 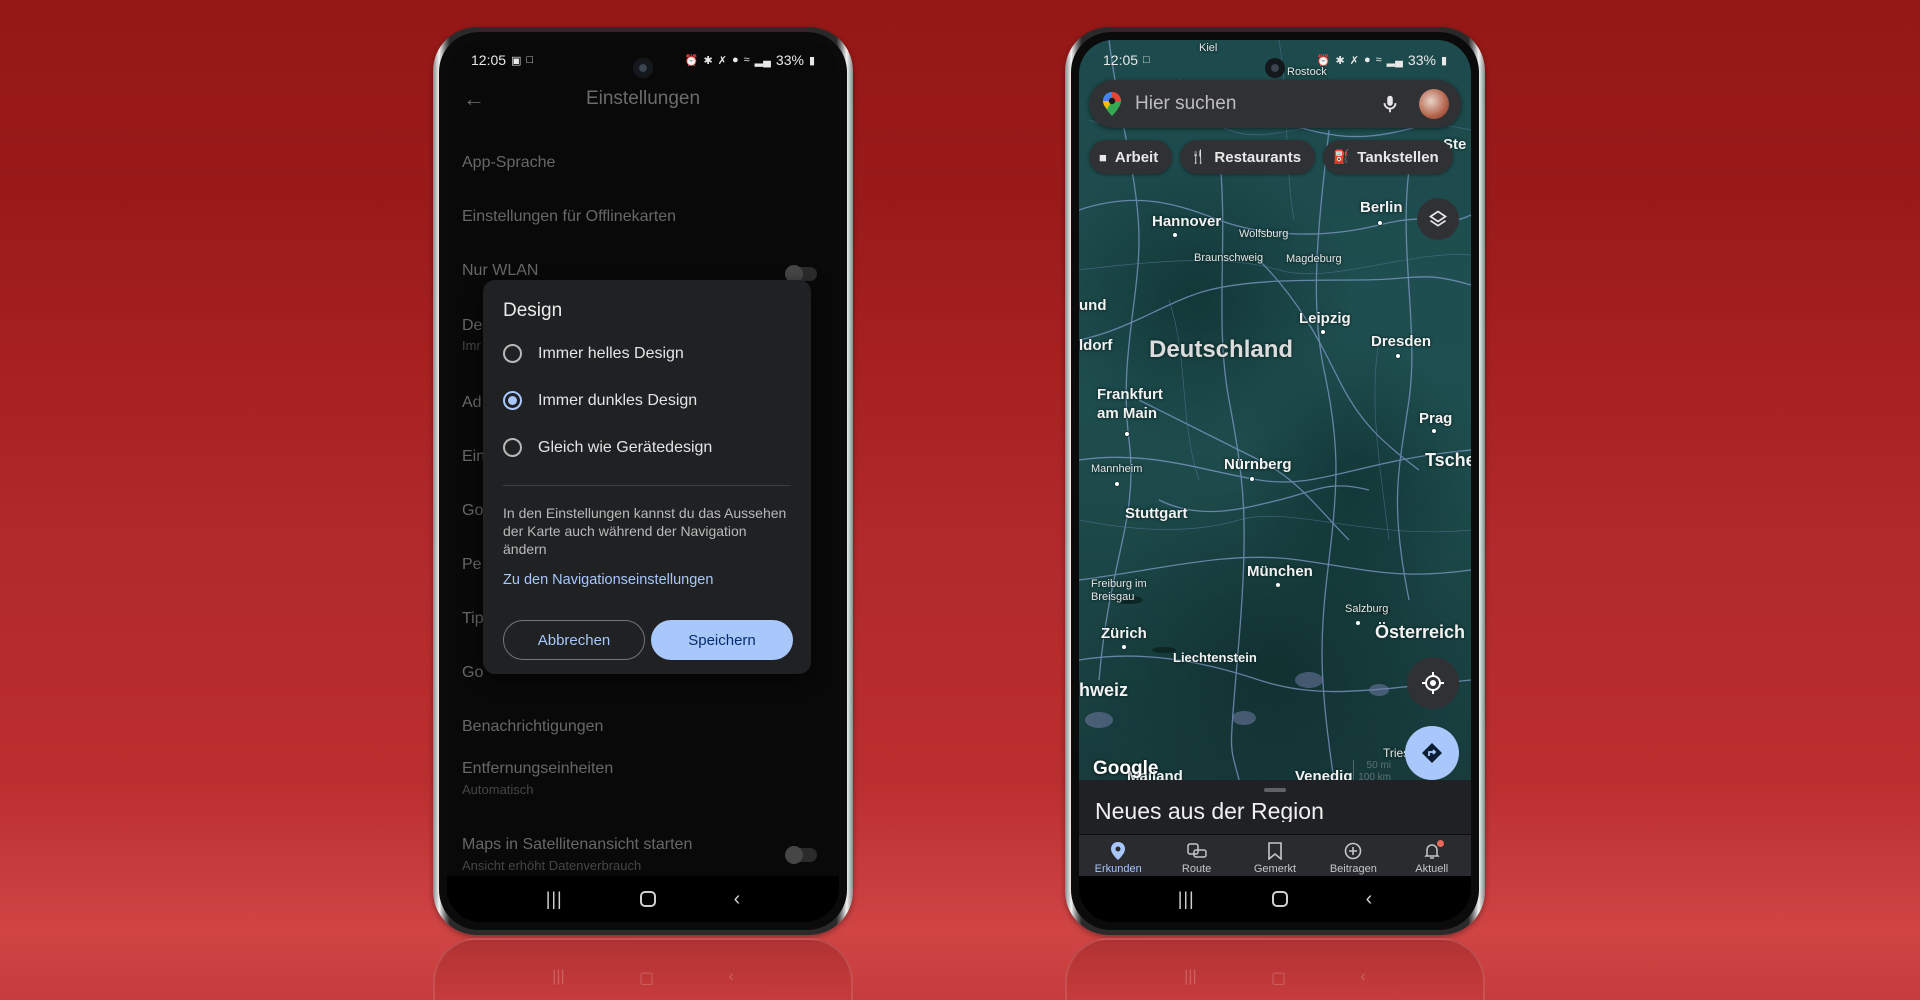 I want to click on bottom-sheet: Neues aus der Region, so click(x=1275, y=807).